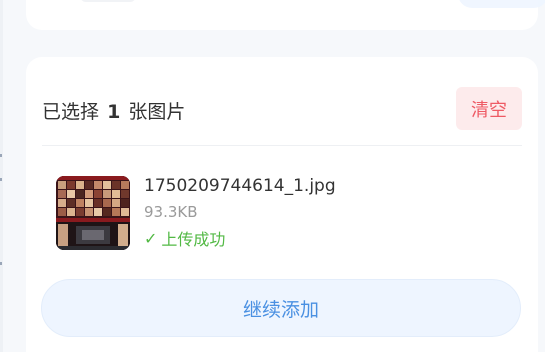 Image resolution: width=545 pixels, height=352 pixels. Describe the element at coordinates (240, 186) in the screenshot. I see `file-name: 1750209744614_1.jpg` at that location.